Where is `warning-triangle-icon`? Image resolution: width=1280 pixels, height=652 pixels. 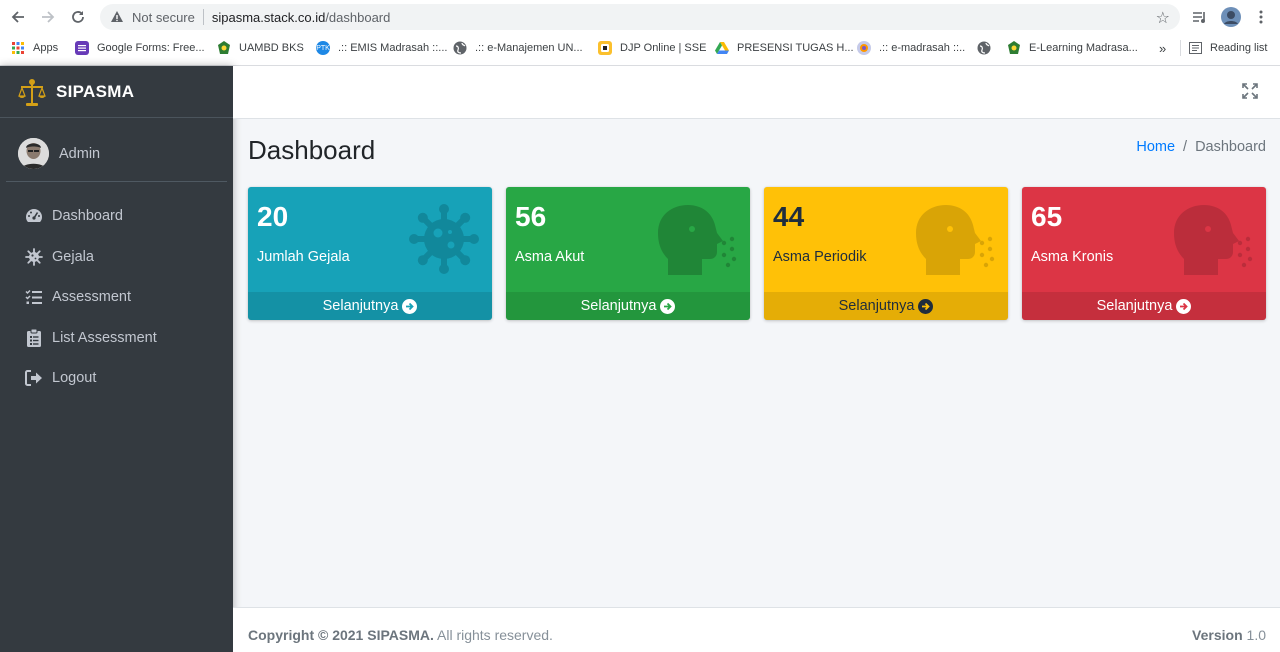 warning-triangle-icon is located at coordinates (117, 17).